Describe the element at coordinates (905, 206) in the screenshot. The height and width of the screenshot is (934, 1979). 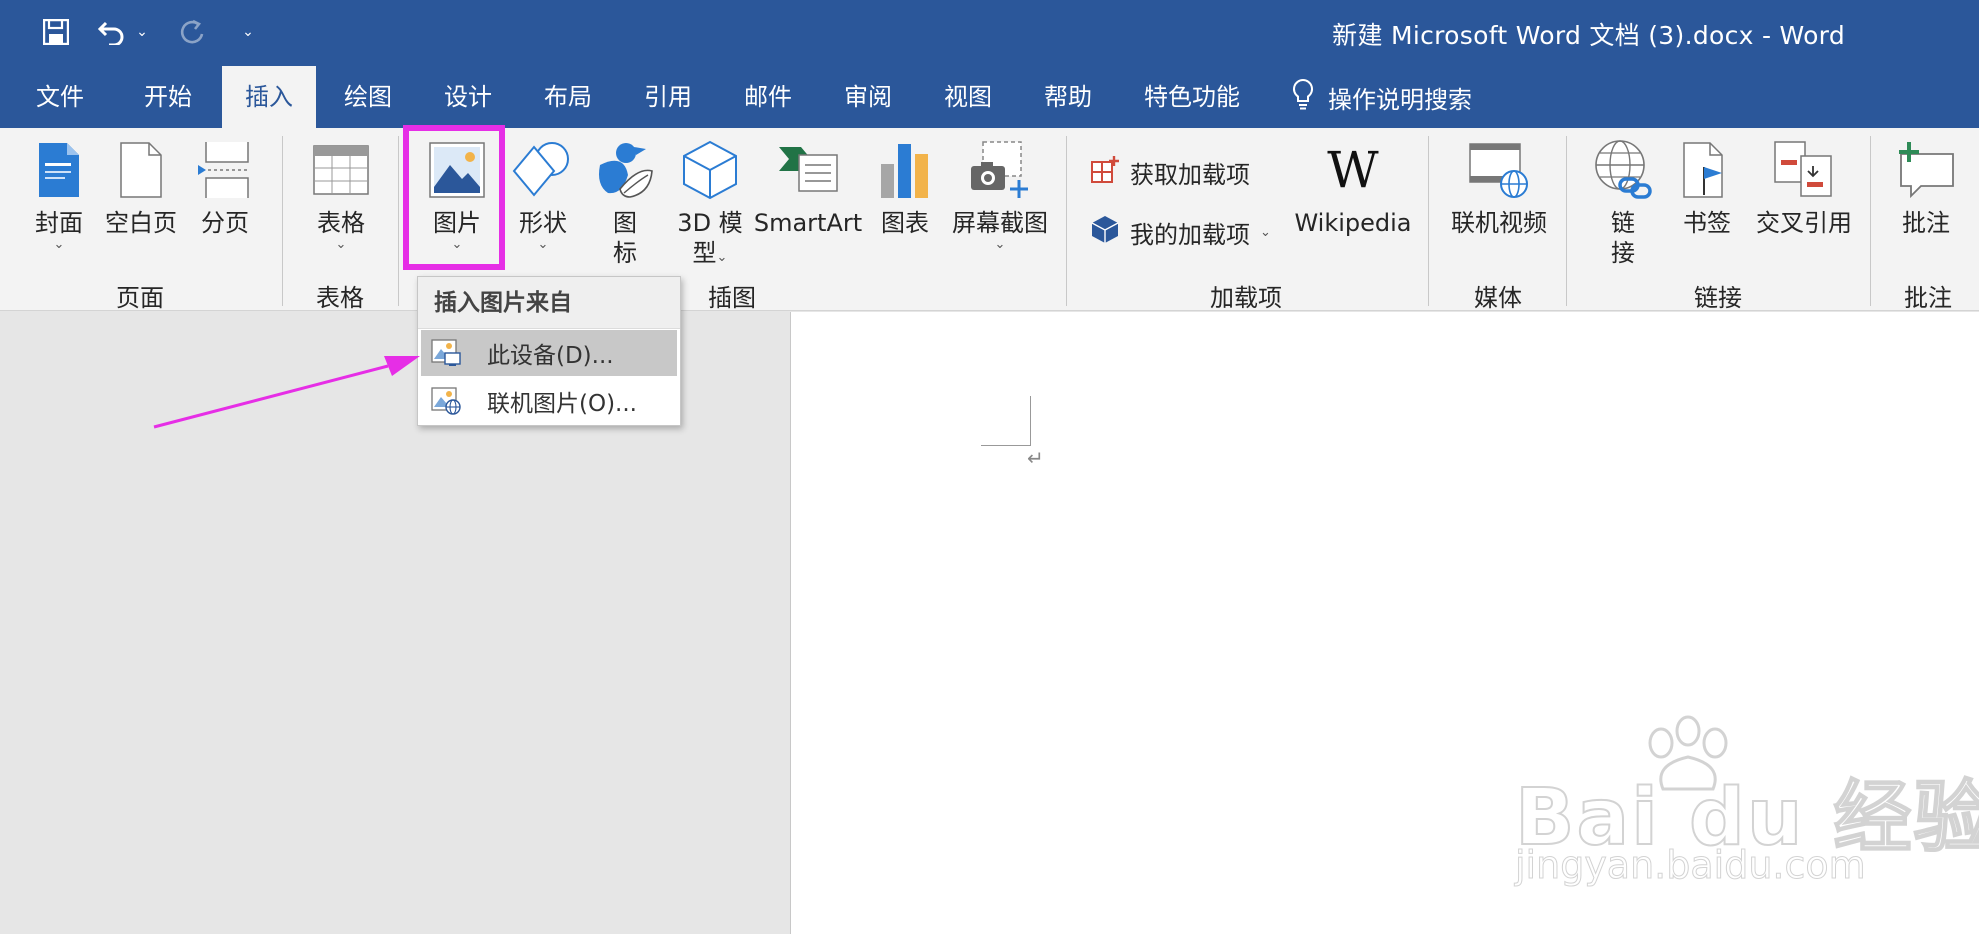
I see `chart-button: 图表` at that location.